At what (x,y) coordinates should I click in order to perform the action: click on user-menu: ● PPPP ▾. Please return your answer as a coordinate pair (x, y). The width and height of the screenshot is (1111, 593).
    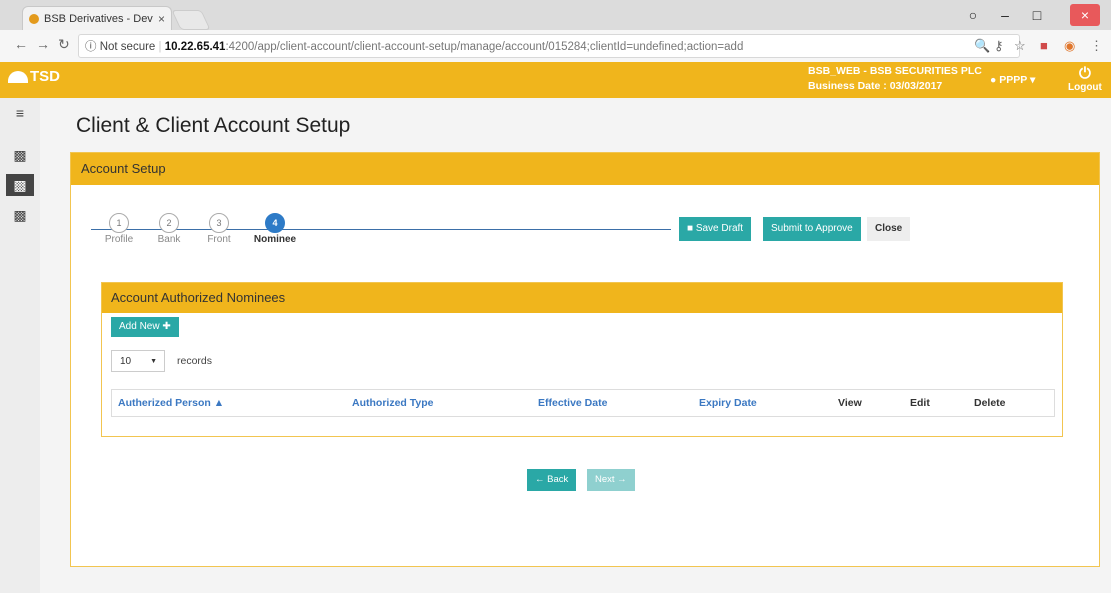
    Looking at the image, I should click on (1012, 80).